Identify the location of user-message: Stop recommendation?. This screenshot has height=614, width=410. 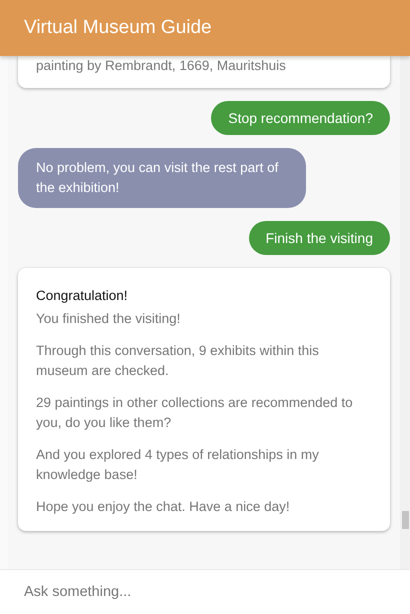
(300, 118).